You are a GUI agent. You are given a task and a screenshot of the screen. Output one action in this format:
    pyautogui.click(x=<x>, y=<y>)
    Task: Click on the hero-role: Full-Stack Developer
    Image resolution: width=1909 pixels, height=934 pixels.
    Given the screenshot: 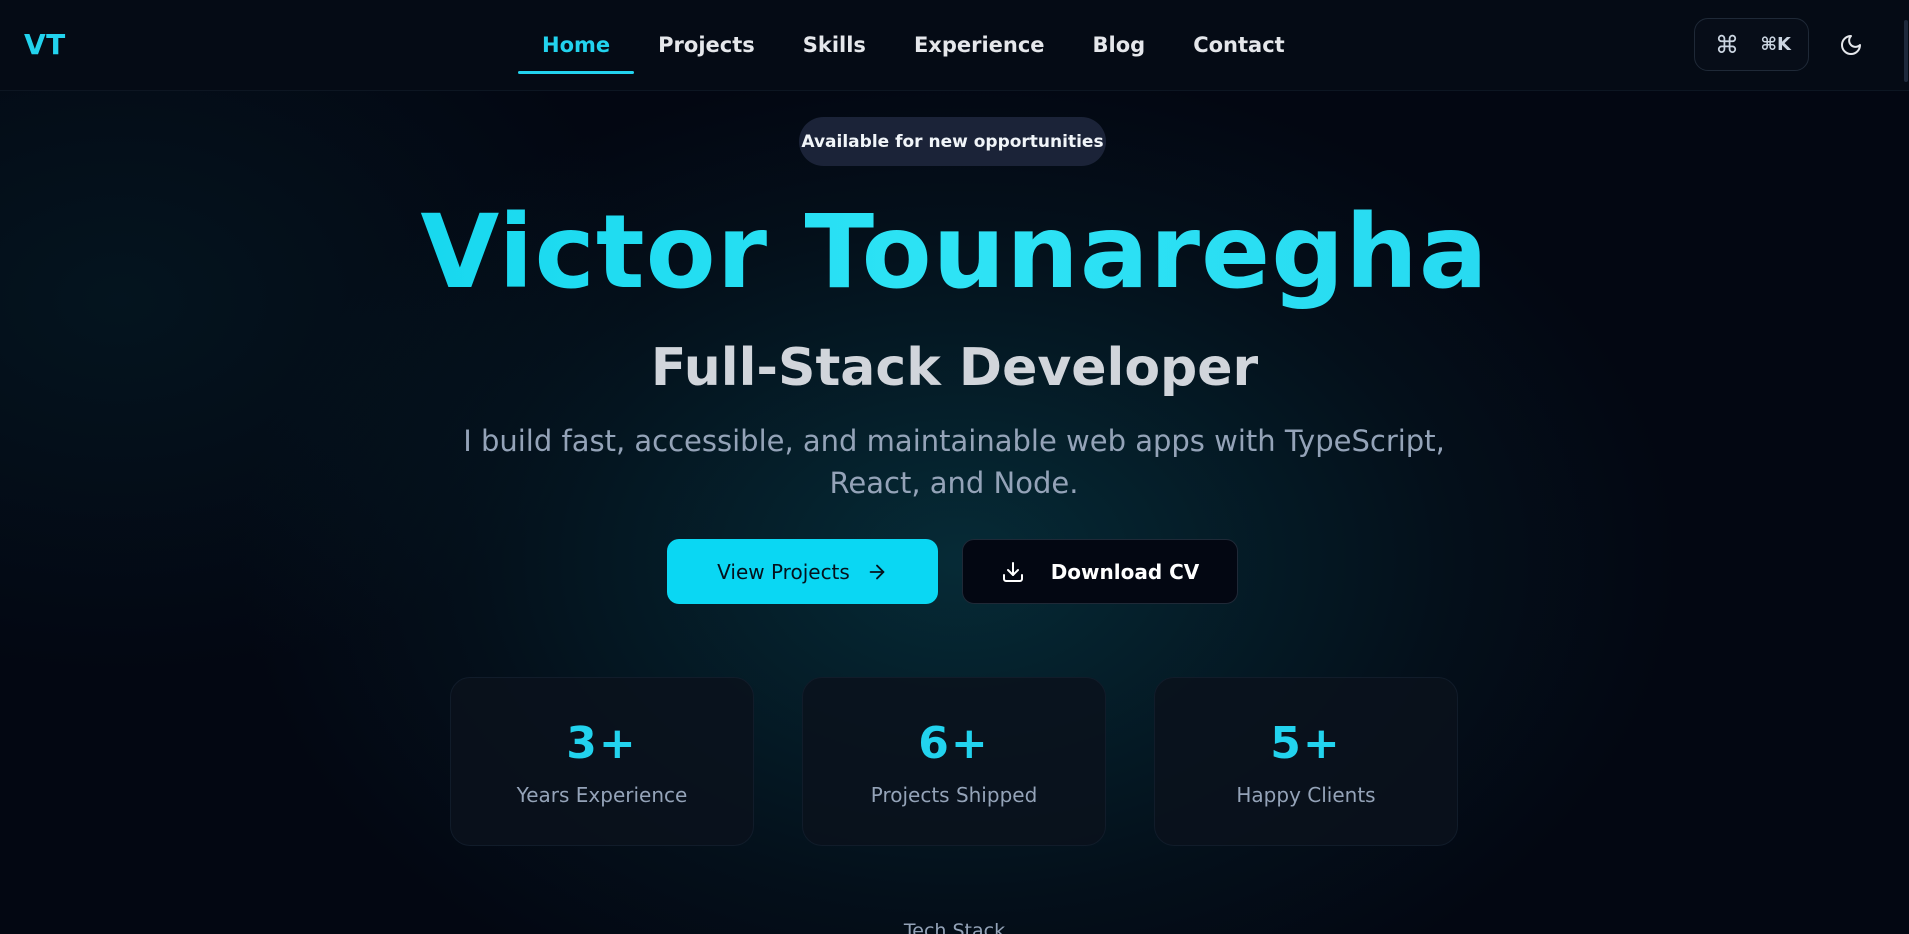 What is the action you would take?
    pyautogui.click(x=954, y=368)
    